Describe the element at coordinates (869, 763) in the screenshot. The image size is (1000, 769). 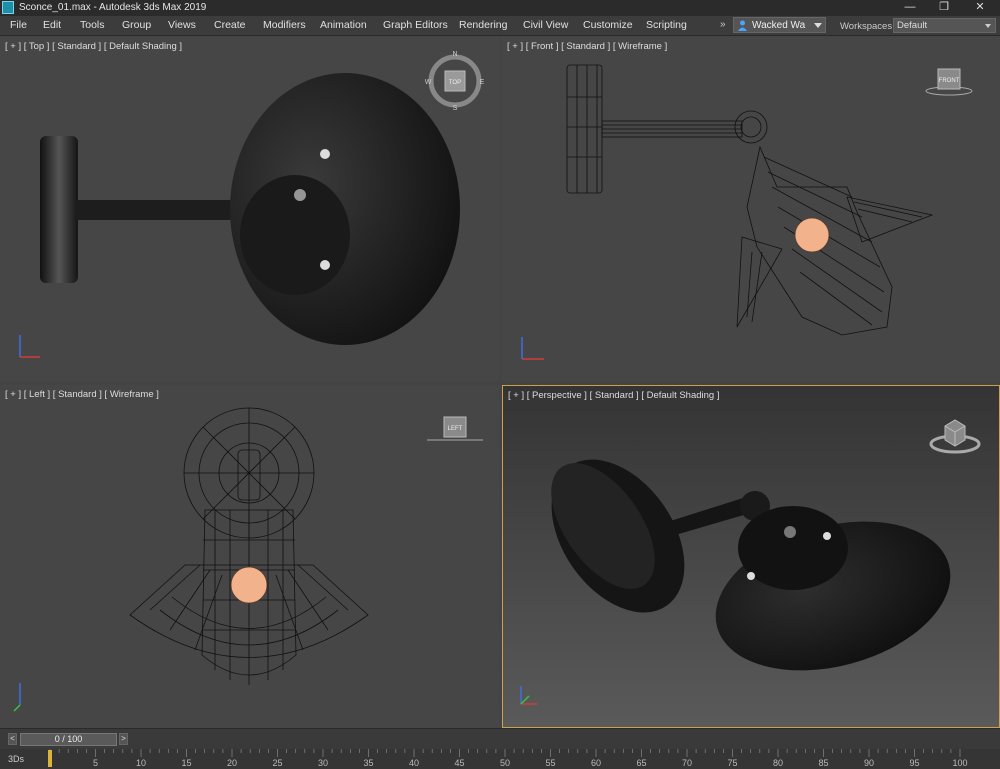
I see `track-tick-label: 90` at that location.